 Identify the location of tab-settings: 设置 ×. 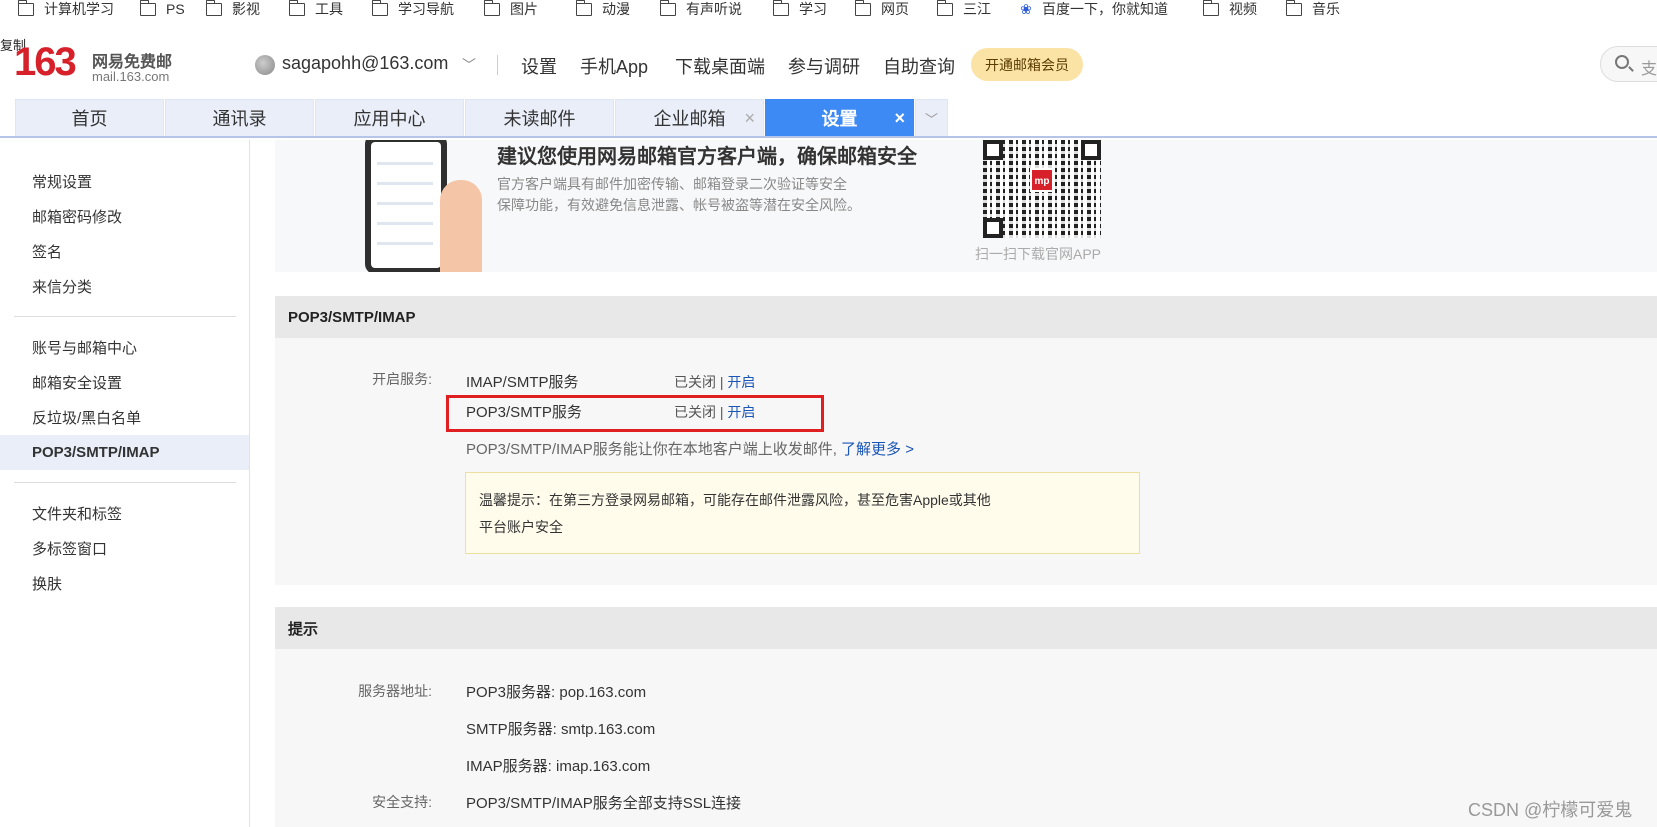
(839, 117).